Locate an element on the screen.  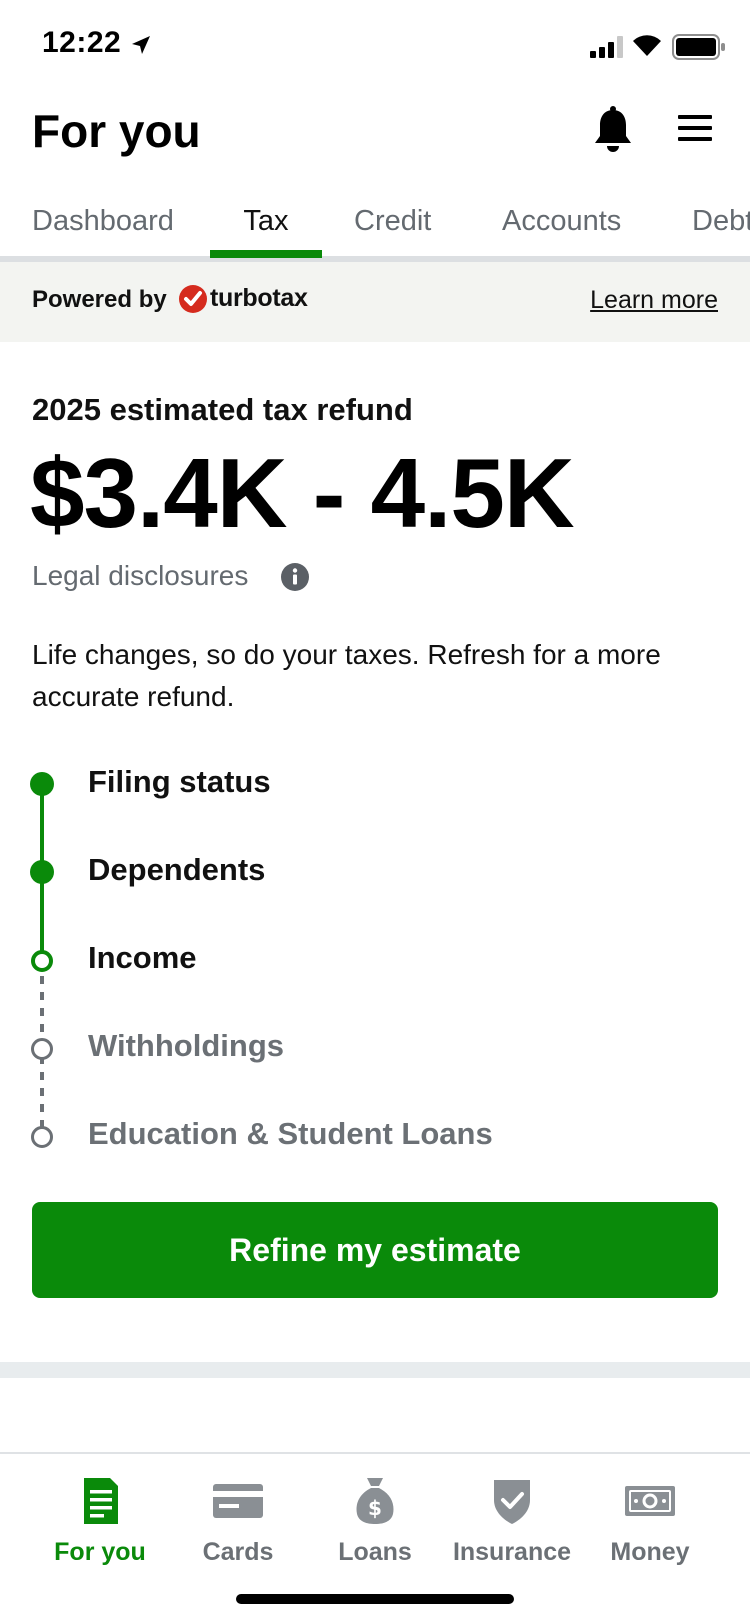
notifications-bell-icon is located at coordinates (613, 130).